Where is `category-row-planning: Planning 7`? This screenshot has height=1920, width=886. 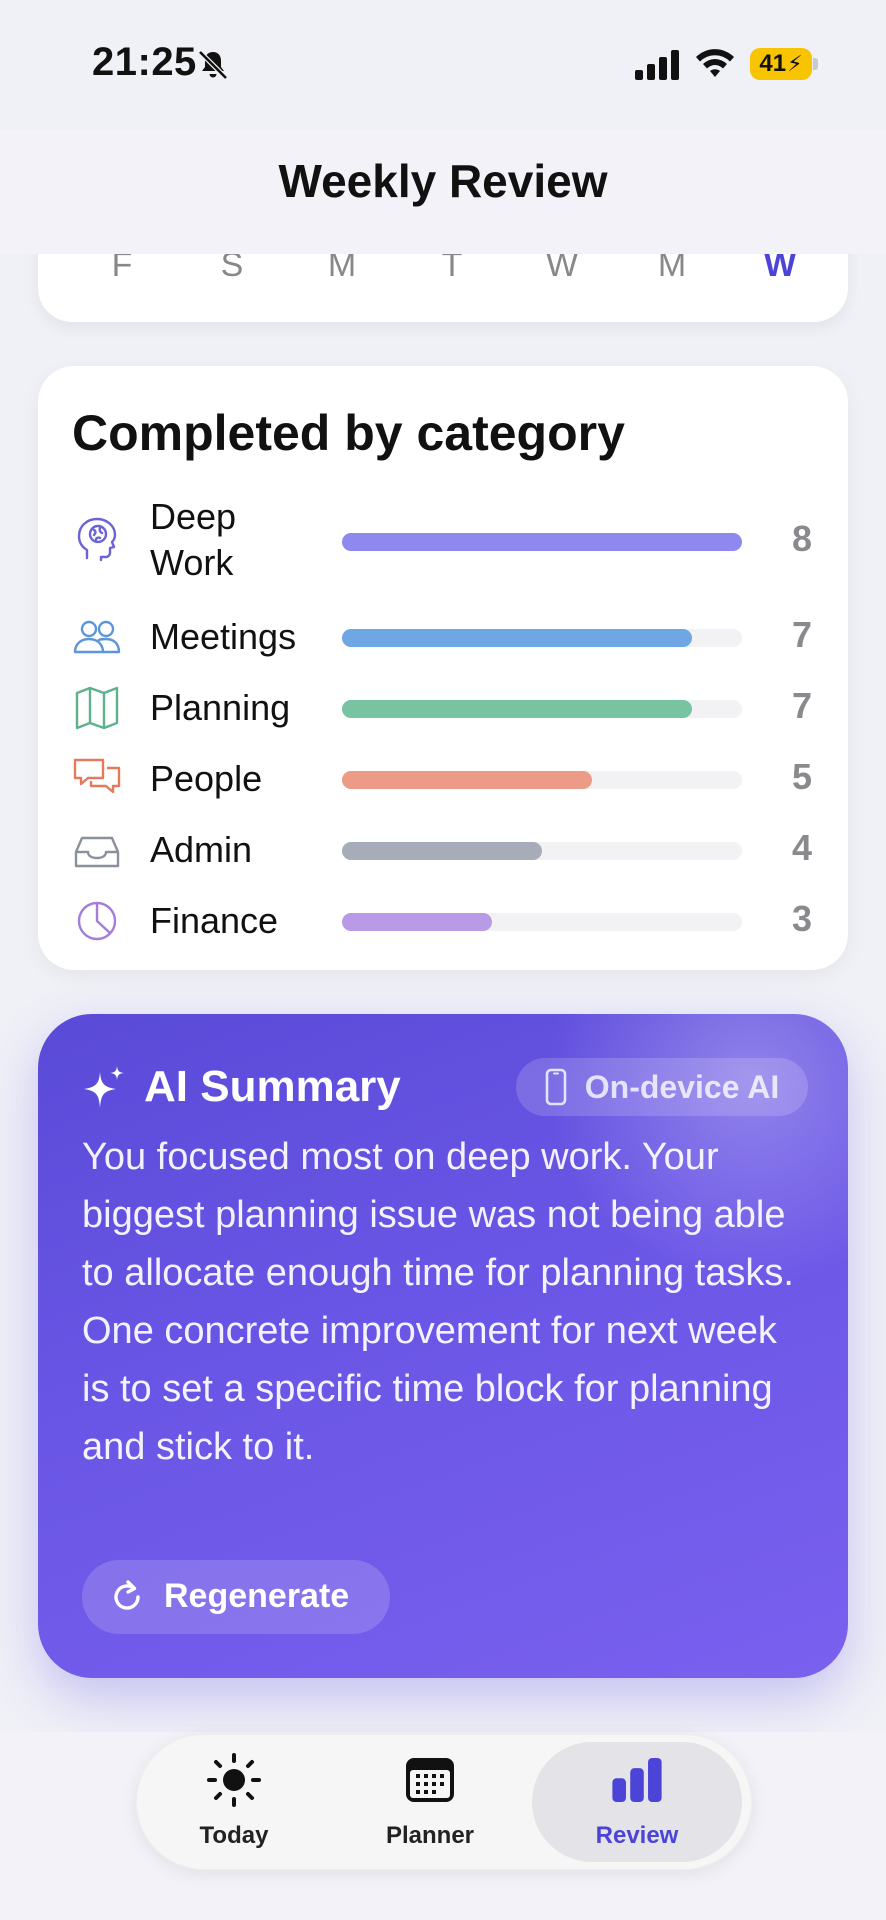 category-row-planning: Planning 7 is located at coordinates (443, 709).